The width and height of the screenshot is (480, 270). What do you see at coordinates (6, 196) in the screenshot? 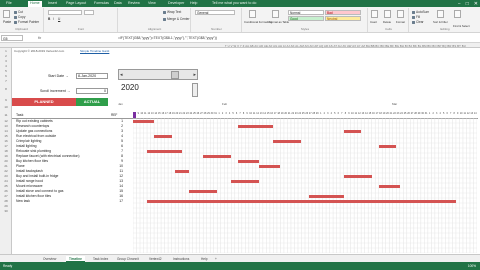
I see `row-number: 27` at bounding box center [6, 196].